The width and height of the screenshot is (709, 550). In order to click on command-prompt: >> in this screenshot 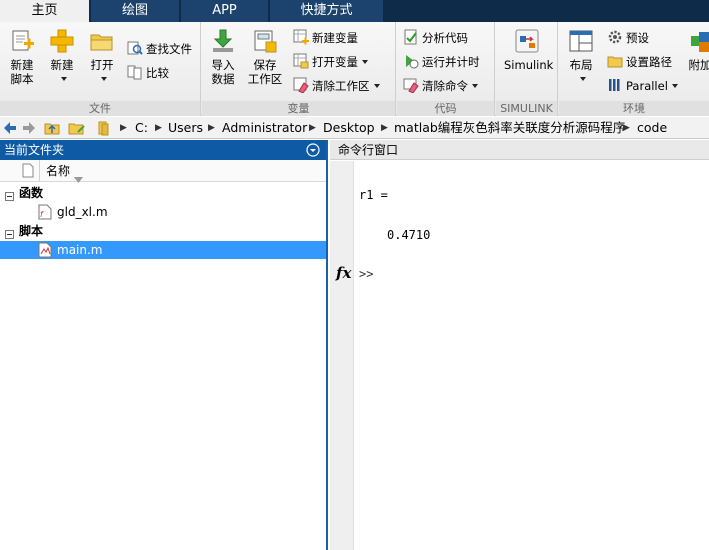, I will do `click(366, 274)`.